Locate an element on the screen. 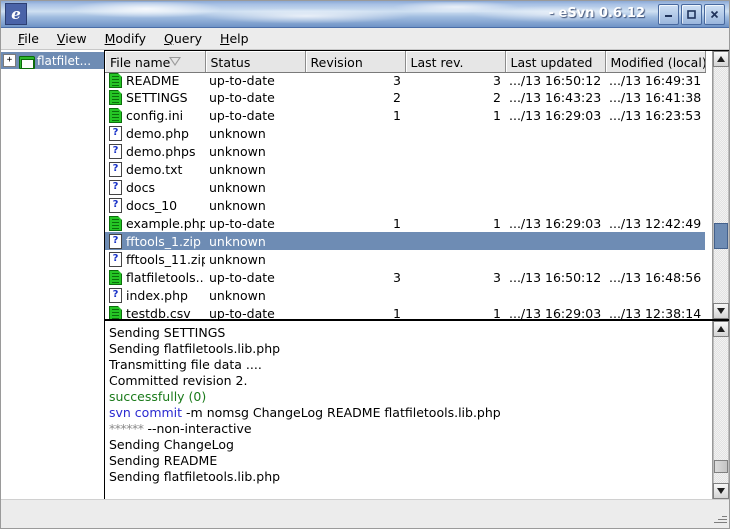 This screenshot has height=529, width=730. table-row: ? demo.txt unknown is located at coordinates (405, 169).